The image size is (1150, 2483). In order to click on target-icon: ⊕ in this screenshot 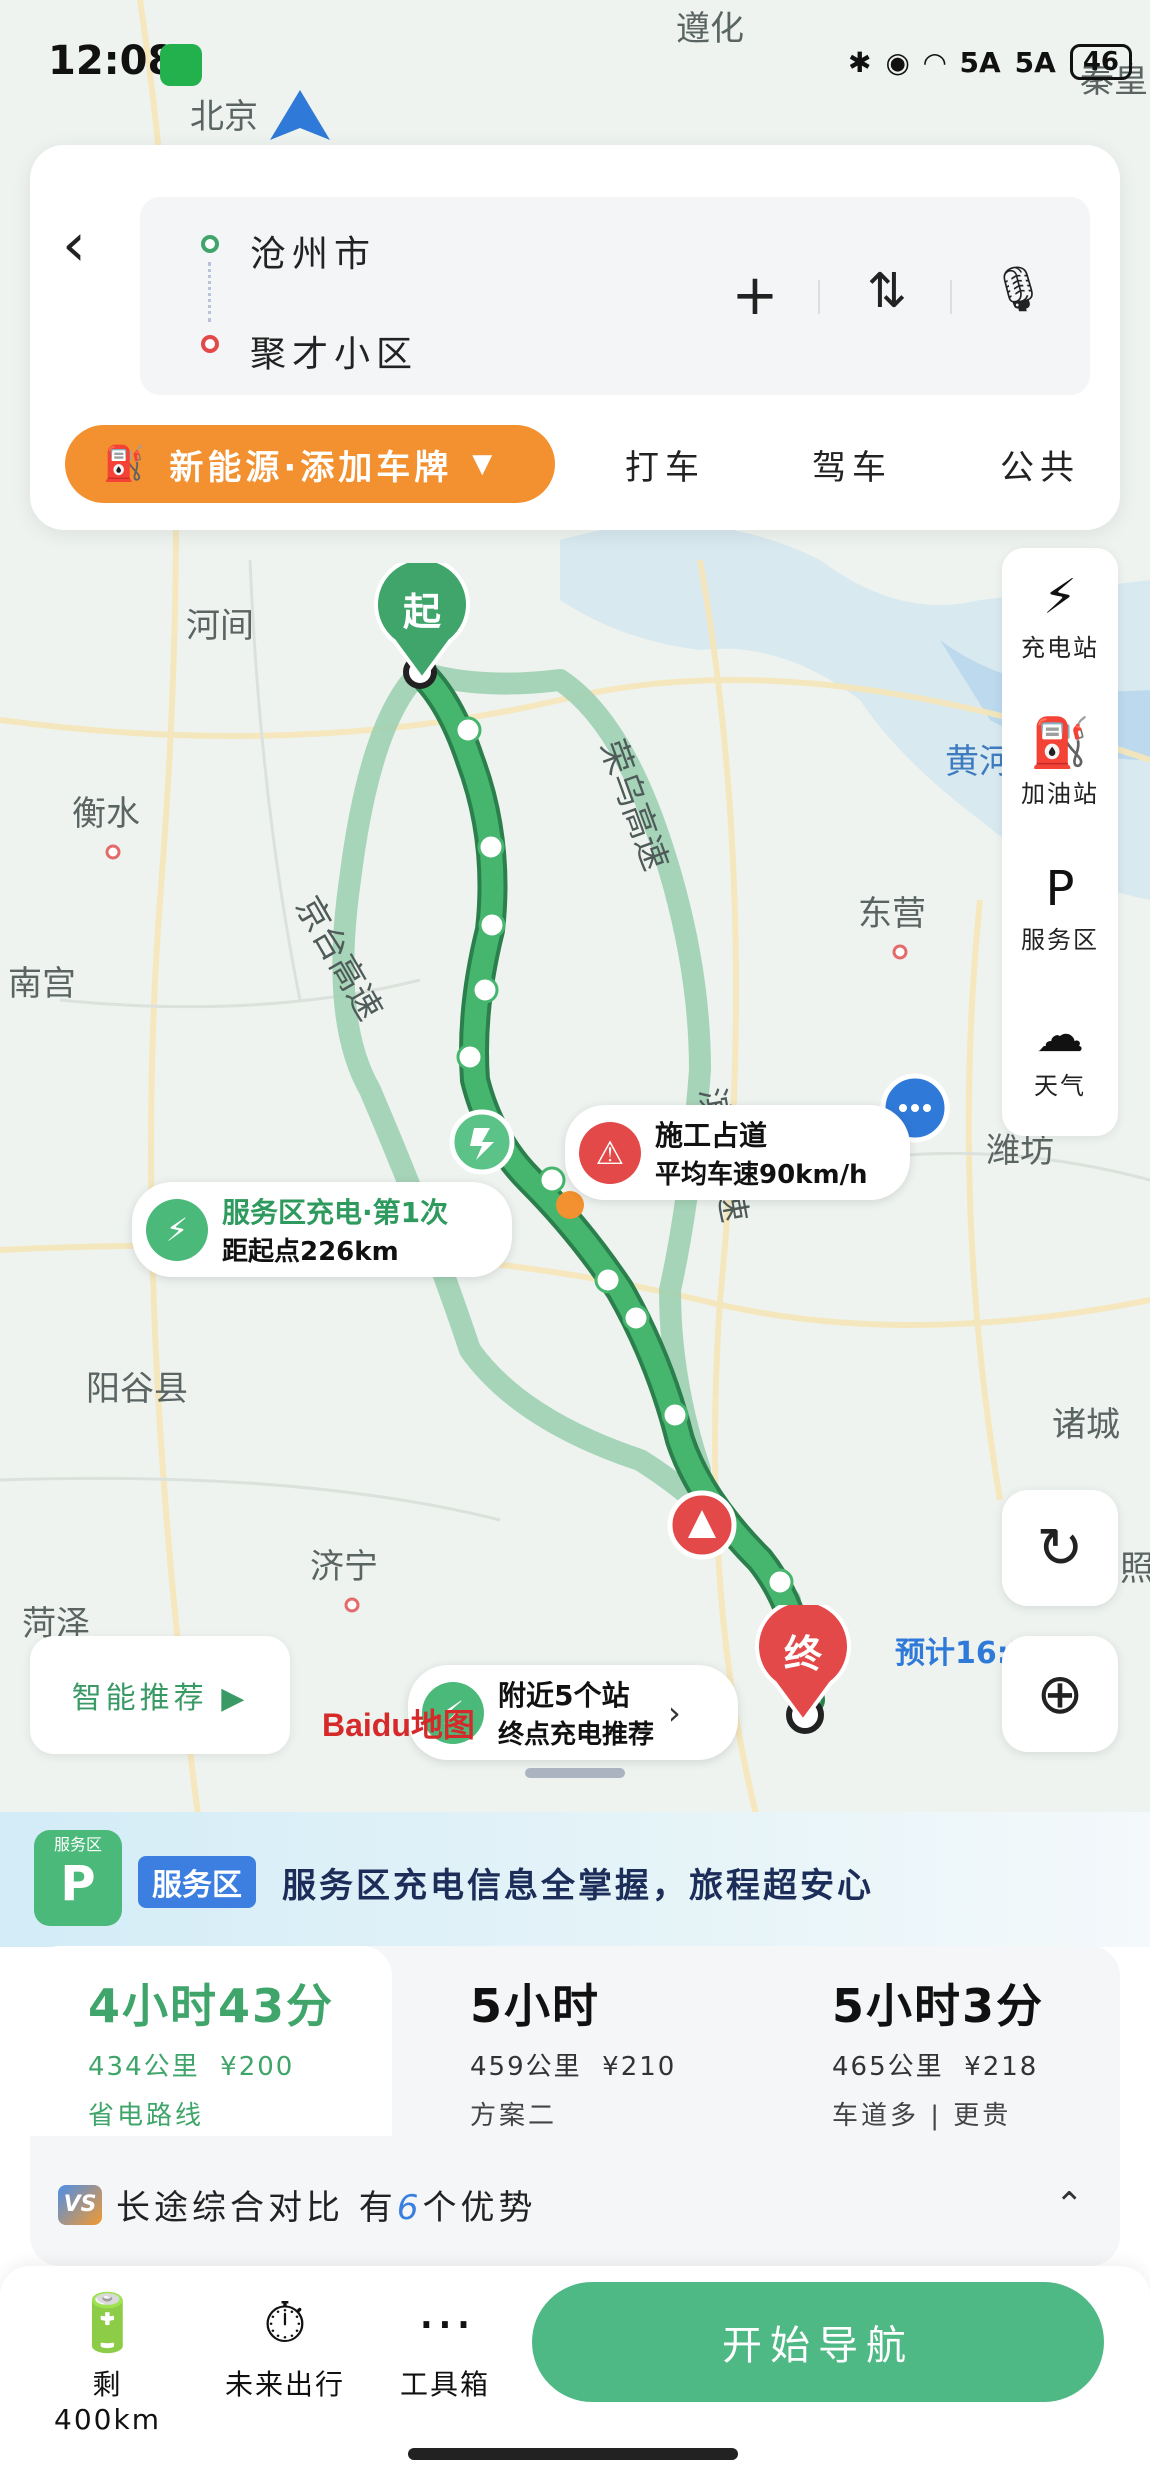, I will do `click(1060, 1694)`.